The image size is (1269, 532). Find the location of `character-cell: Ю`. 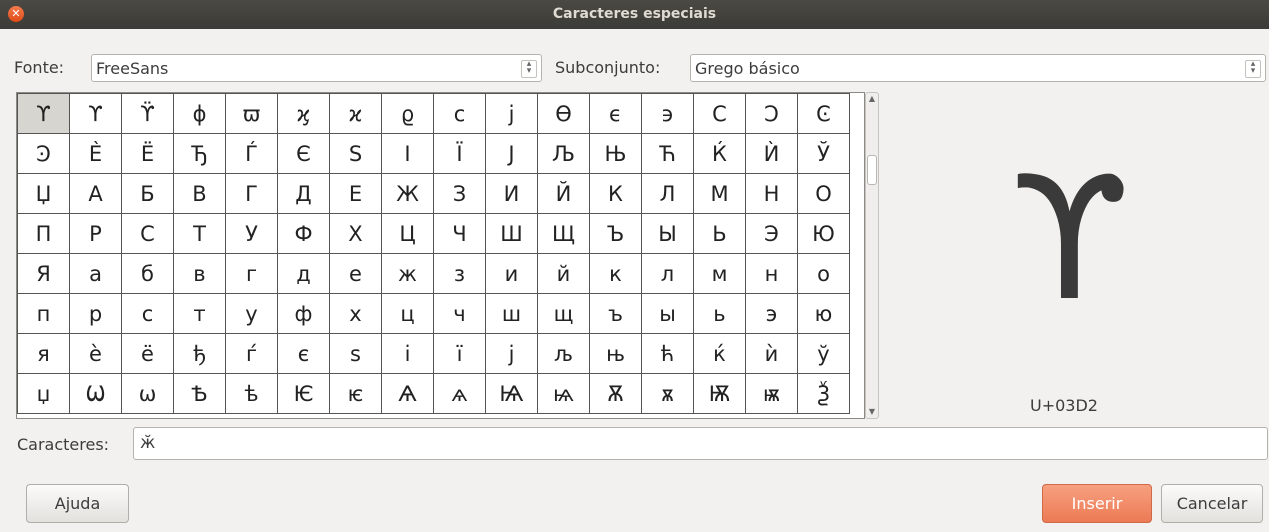

character-cell: Ю is located at coordinates (823, 233).